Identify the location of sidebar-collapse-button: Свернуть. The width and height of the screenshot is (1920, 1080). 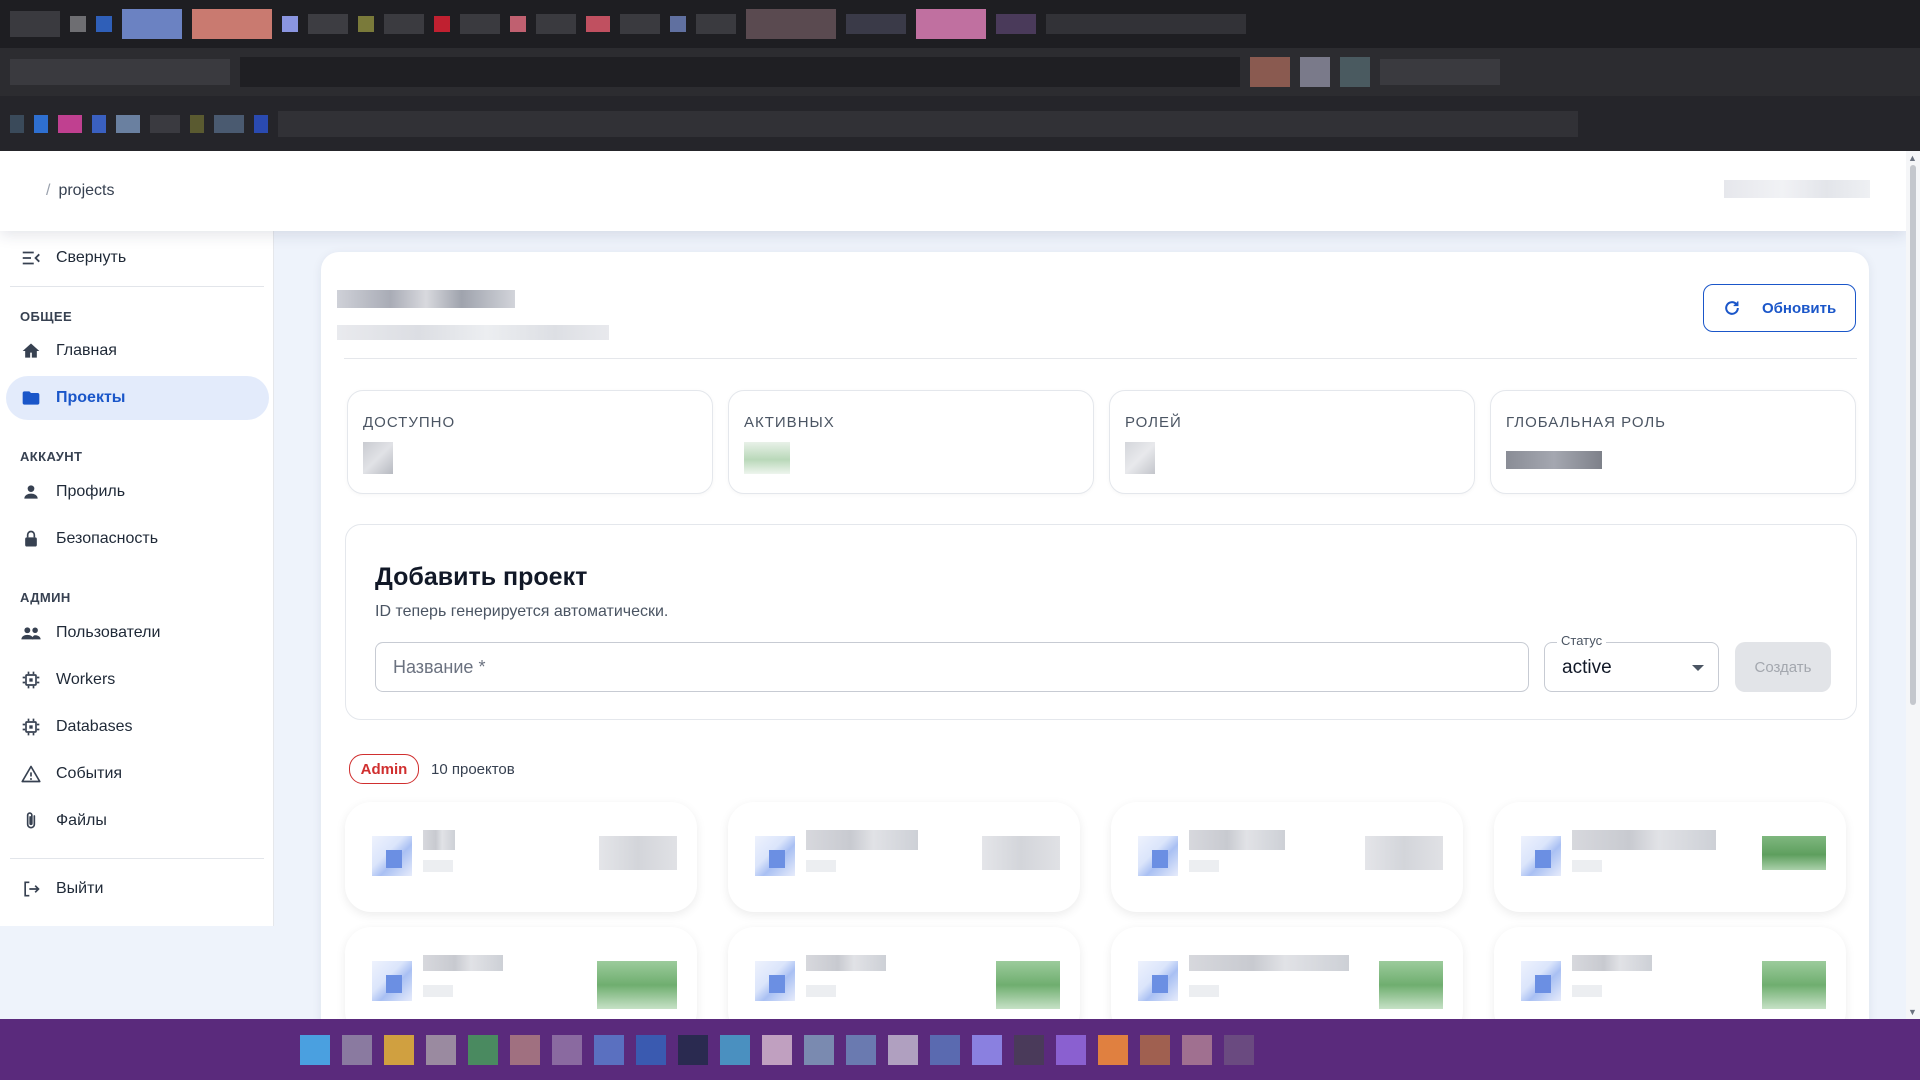
(137, 258).